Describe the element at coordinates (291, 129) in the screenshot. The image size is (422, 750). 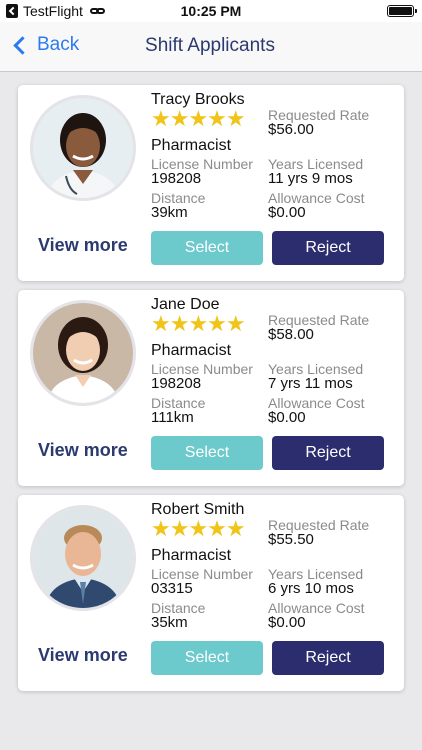
I see `requested-rate-value: $56.00` at that location.